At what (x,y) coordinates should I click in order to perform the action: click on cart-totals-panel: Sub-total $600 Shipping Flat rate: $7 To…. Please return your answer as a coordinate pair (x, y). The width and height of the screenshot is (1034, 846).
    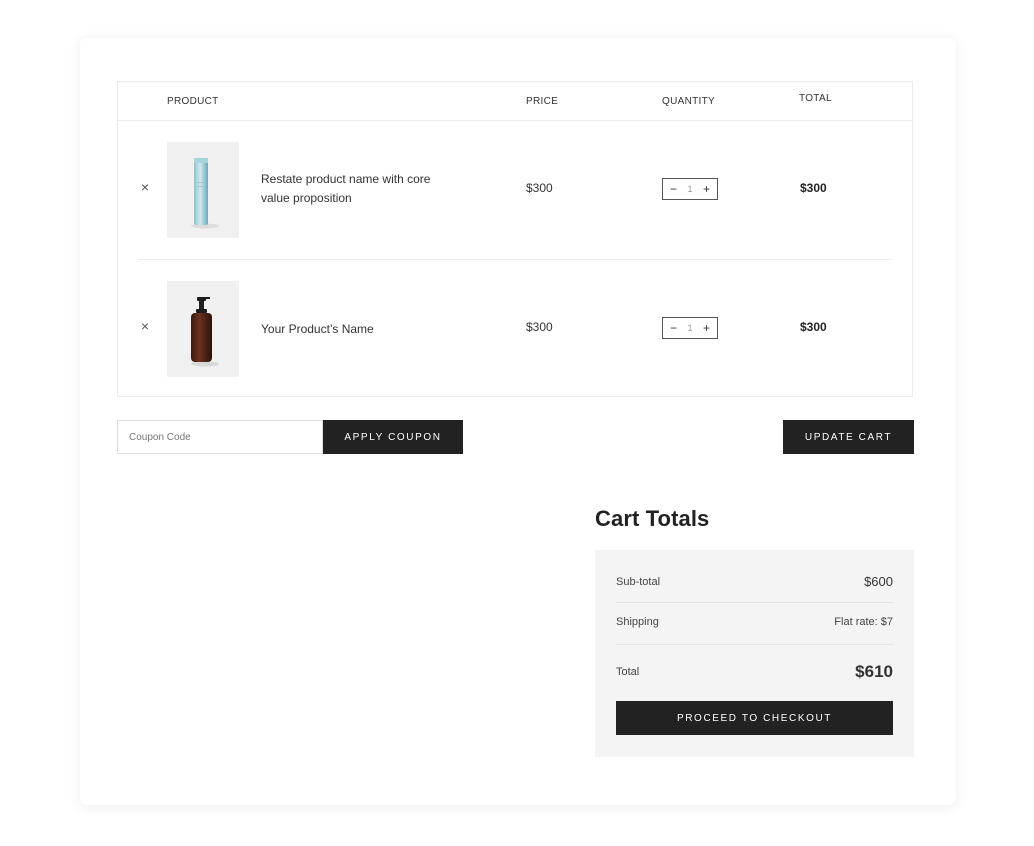
    Looking at the image, I should click on (754, 653).